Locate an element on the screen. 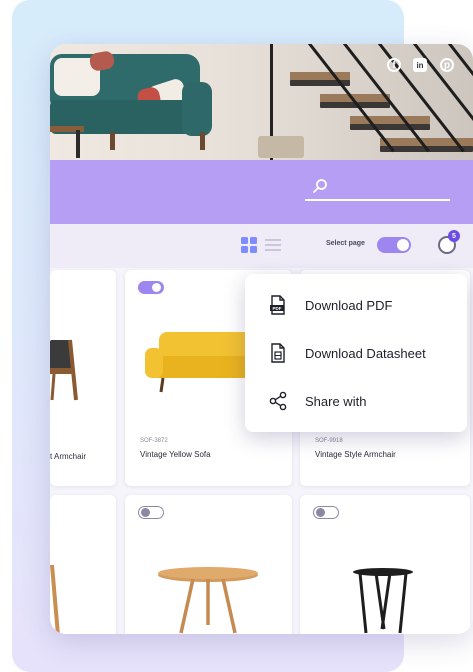 The height and width of the screenshot is (672, 473). download-datasheet-label: Download Datasheet is located at coordinates (365, 353).